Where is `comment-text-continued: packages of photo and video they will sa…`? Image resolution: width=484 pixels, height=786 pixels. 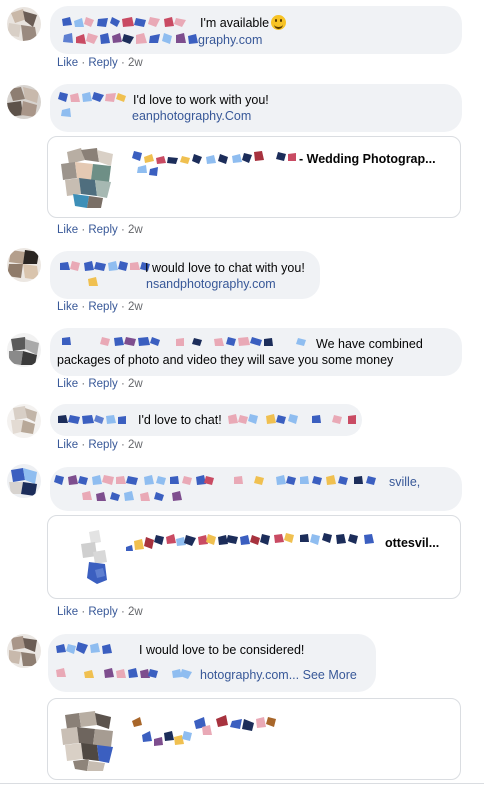 comment-text-continued: packages of photo and video they will sa… is located at coordinates (225, 360).